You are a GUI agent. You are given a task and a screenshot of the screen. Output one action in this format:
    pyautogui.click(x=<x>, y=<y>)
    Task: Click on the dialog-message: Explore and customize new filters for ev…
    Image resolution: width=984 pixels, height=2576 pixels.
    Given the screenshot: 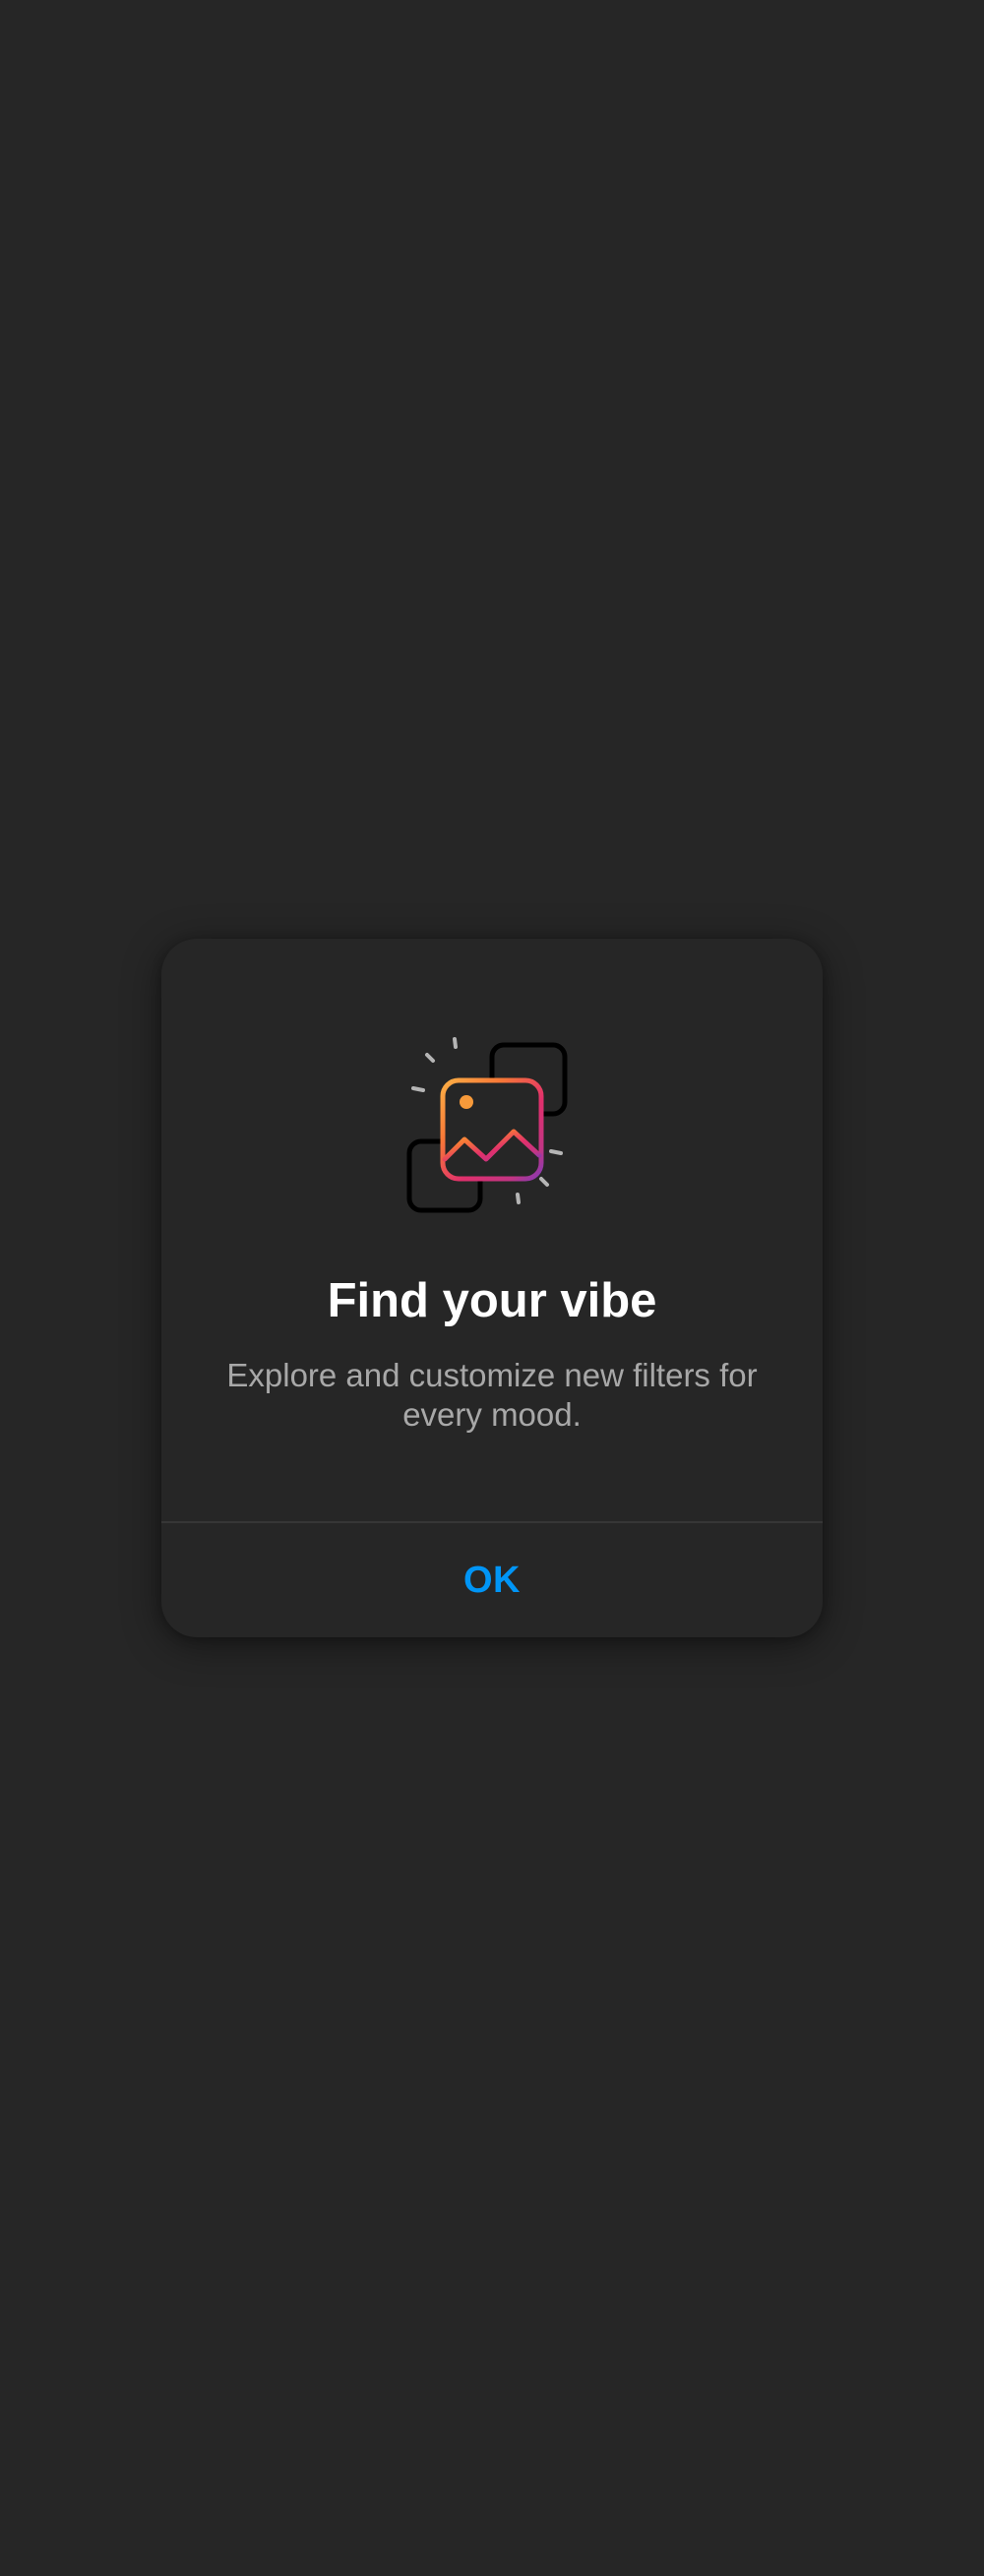 What is the action you would take?
    pyautogui.click(x=492, y=1395)
    